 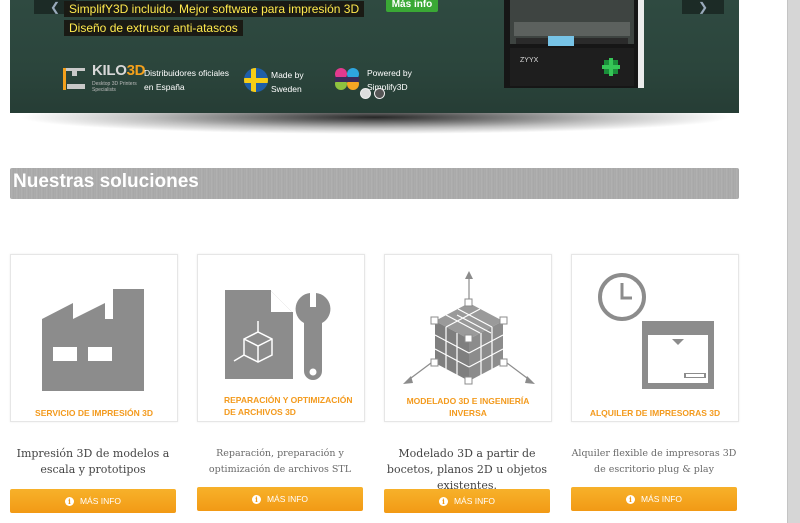 What do you see at coordinates (114, 87) in the screenshot?
I see `kilo3d-tagline: Desktop 3D Printers Specialists` at bounding box center [114, 87].